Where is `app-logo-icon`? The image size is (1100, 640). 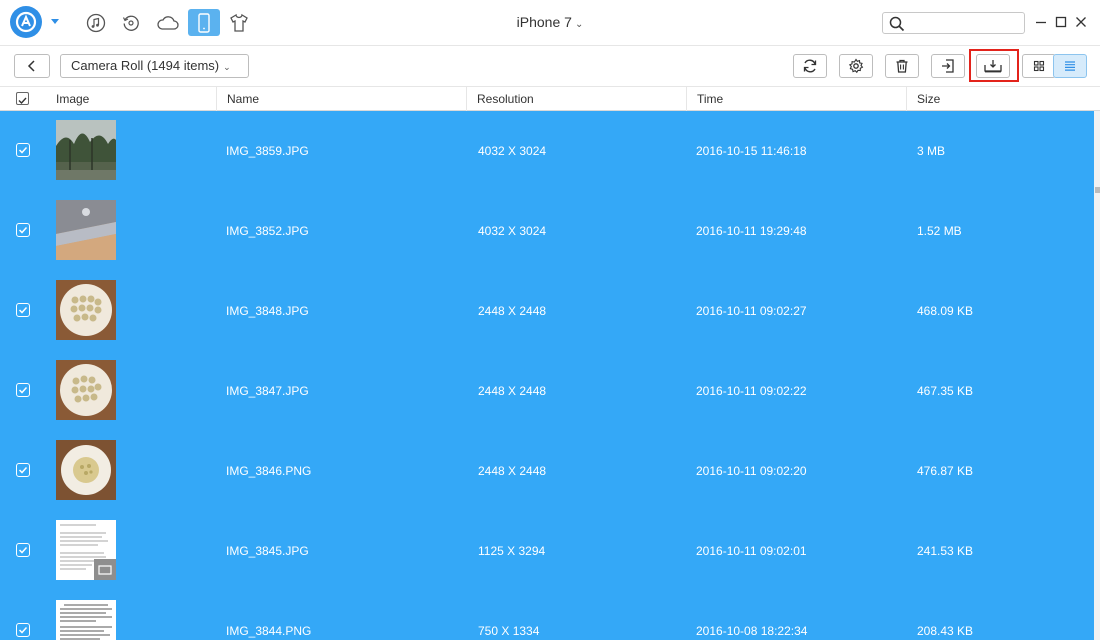 app-logo-icon is located at coordinates (26, 22).